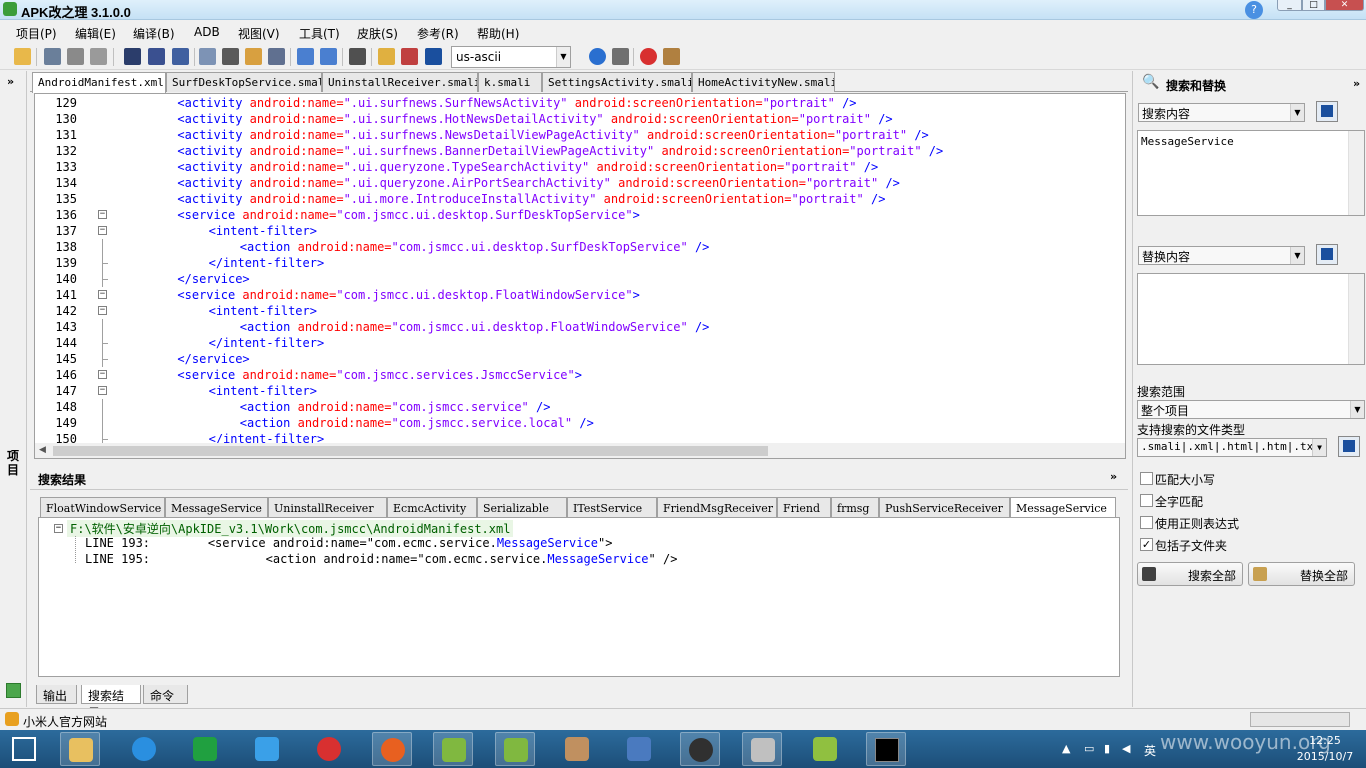 This screenshot has width=1366, height=768. What do you see at coordinates (95, 33) in the screenshot?
I see `menu-edit: 编辑(E)` at bounding box center [95, 33].